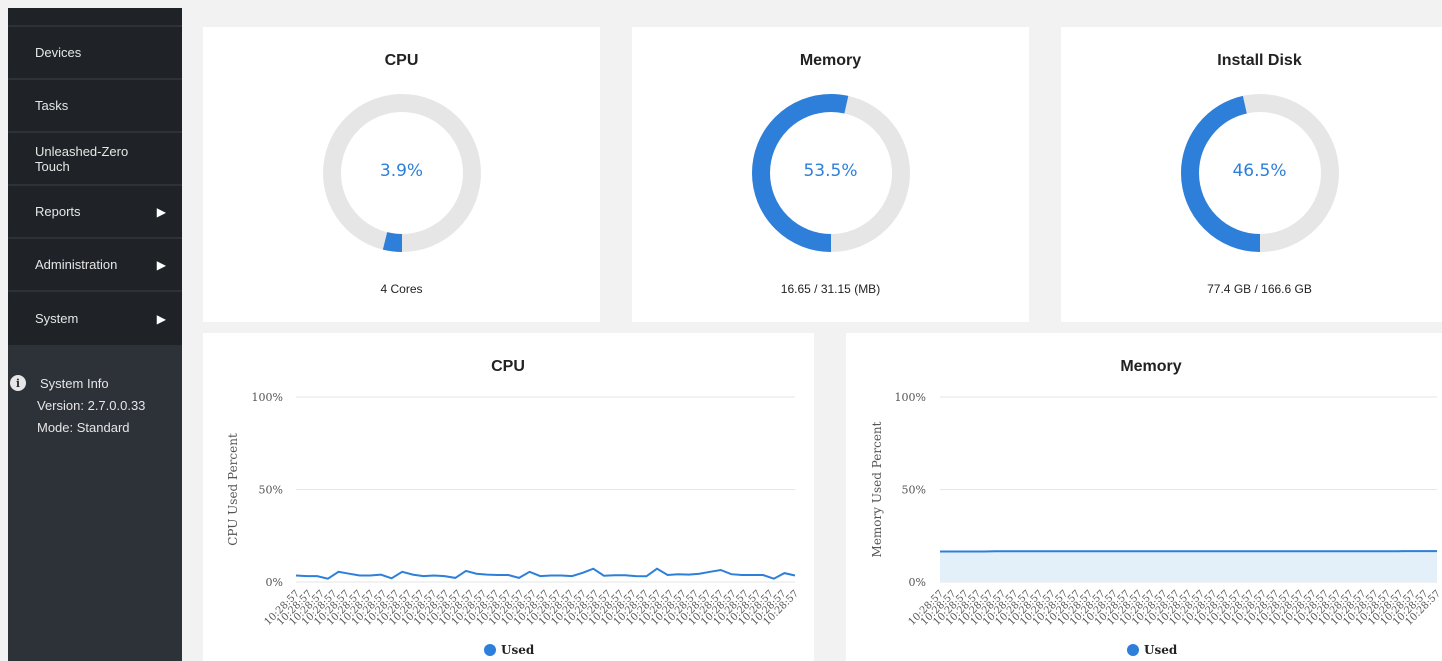  What do you see at coordinates (1150, 366) in the screenshot?
I see `chart-title: Memory` at bounding box center [1150, 366].